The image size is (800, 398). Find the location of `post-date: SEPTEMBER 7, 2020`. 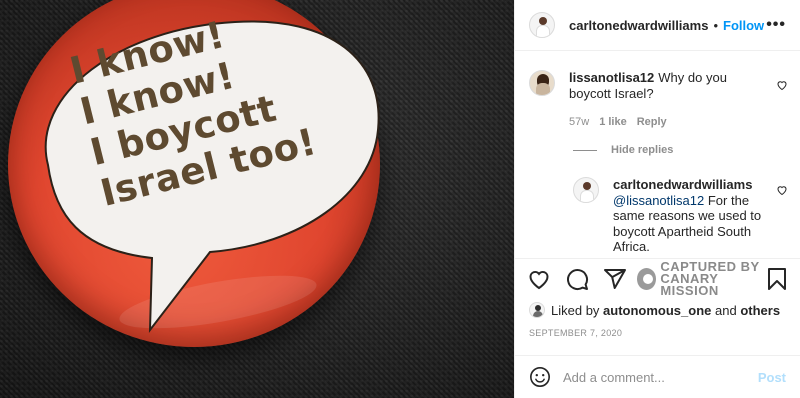

post-date: SEPTEMBER 7, 2020 is located at coordinates (575, 333).